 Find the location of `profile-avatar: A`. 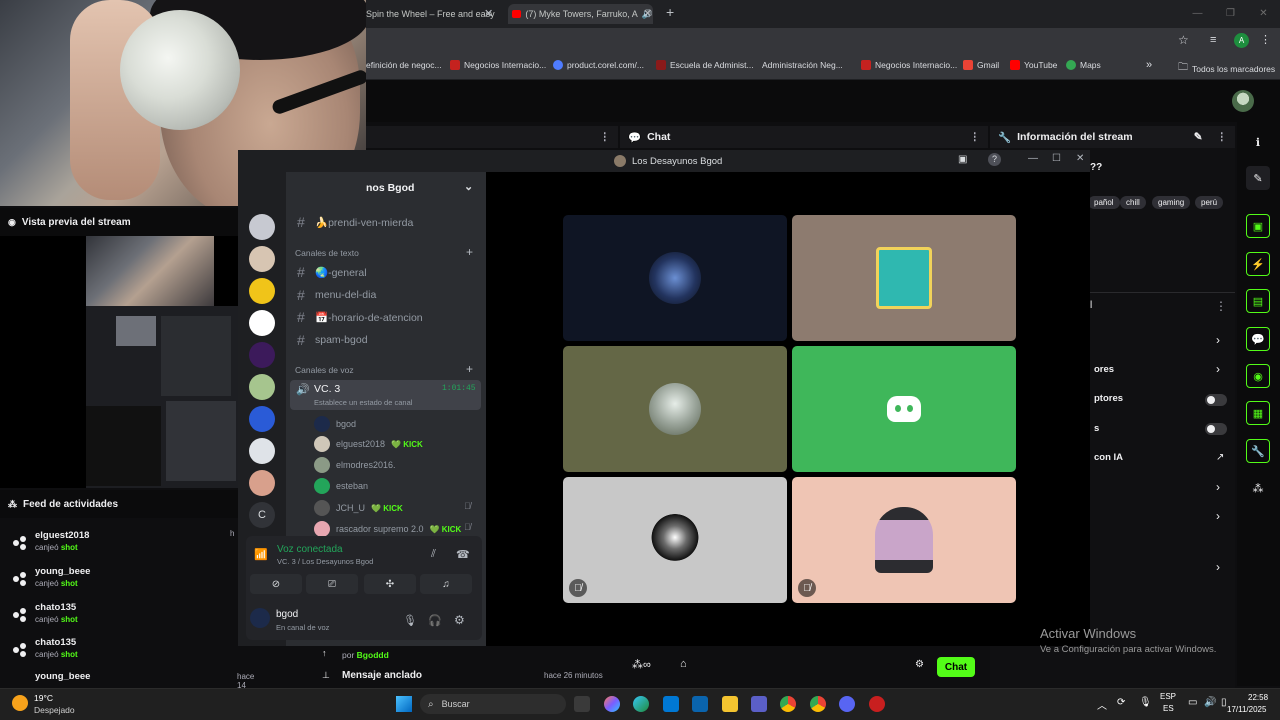

profile-avatar: A is located at coordinates (1241, 40).